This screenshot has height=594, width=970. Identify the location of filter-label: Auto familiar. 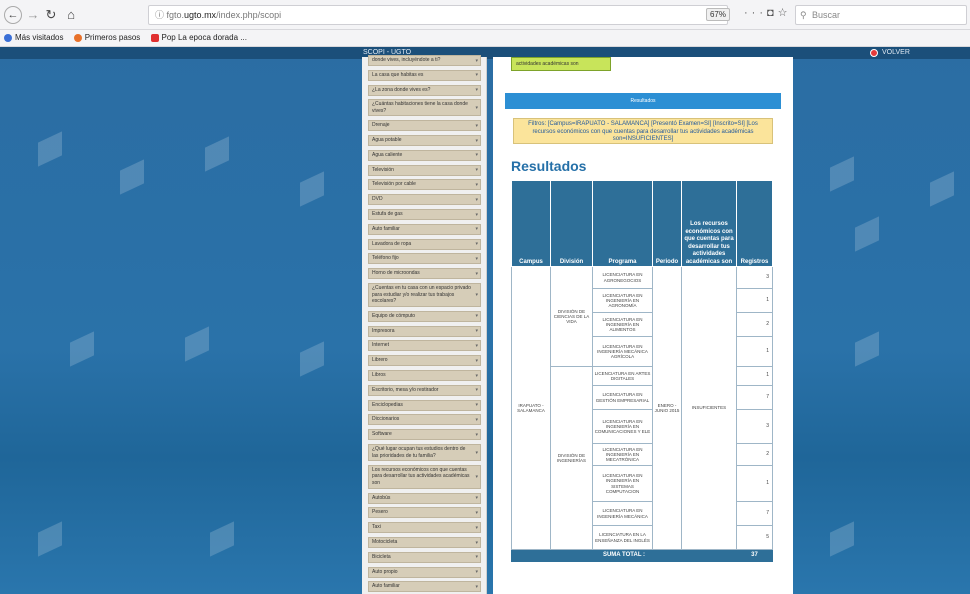
(386, 586).